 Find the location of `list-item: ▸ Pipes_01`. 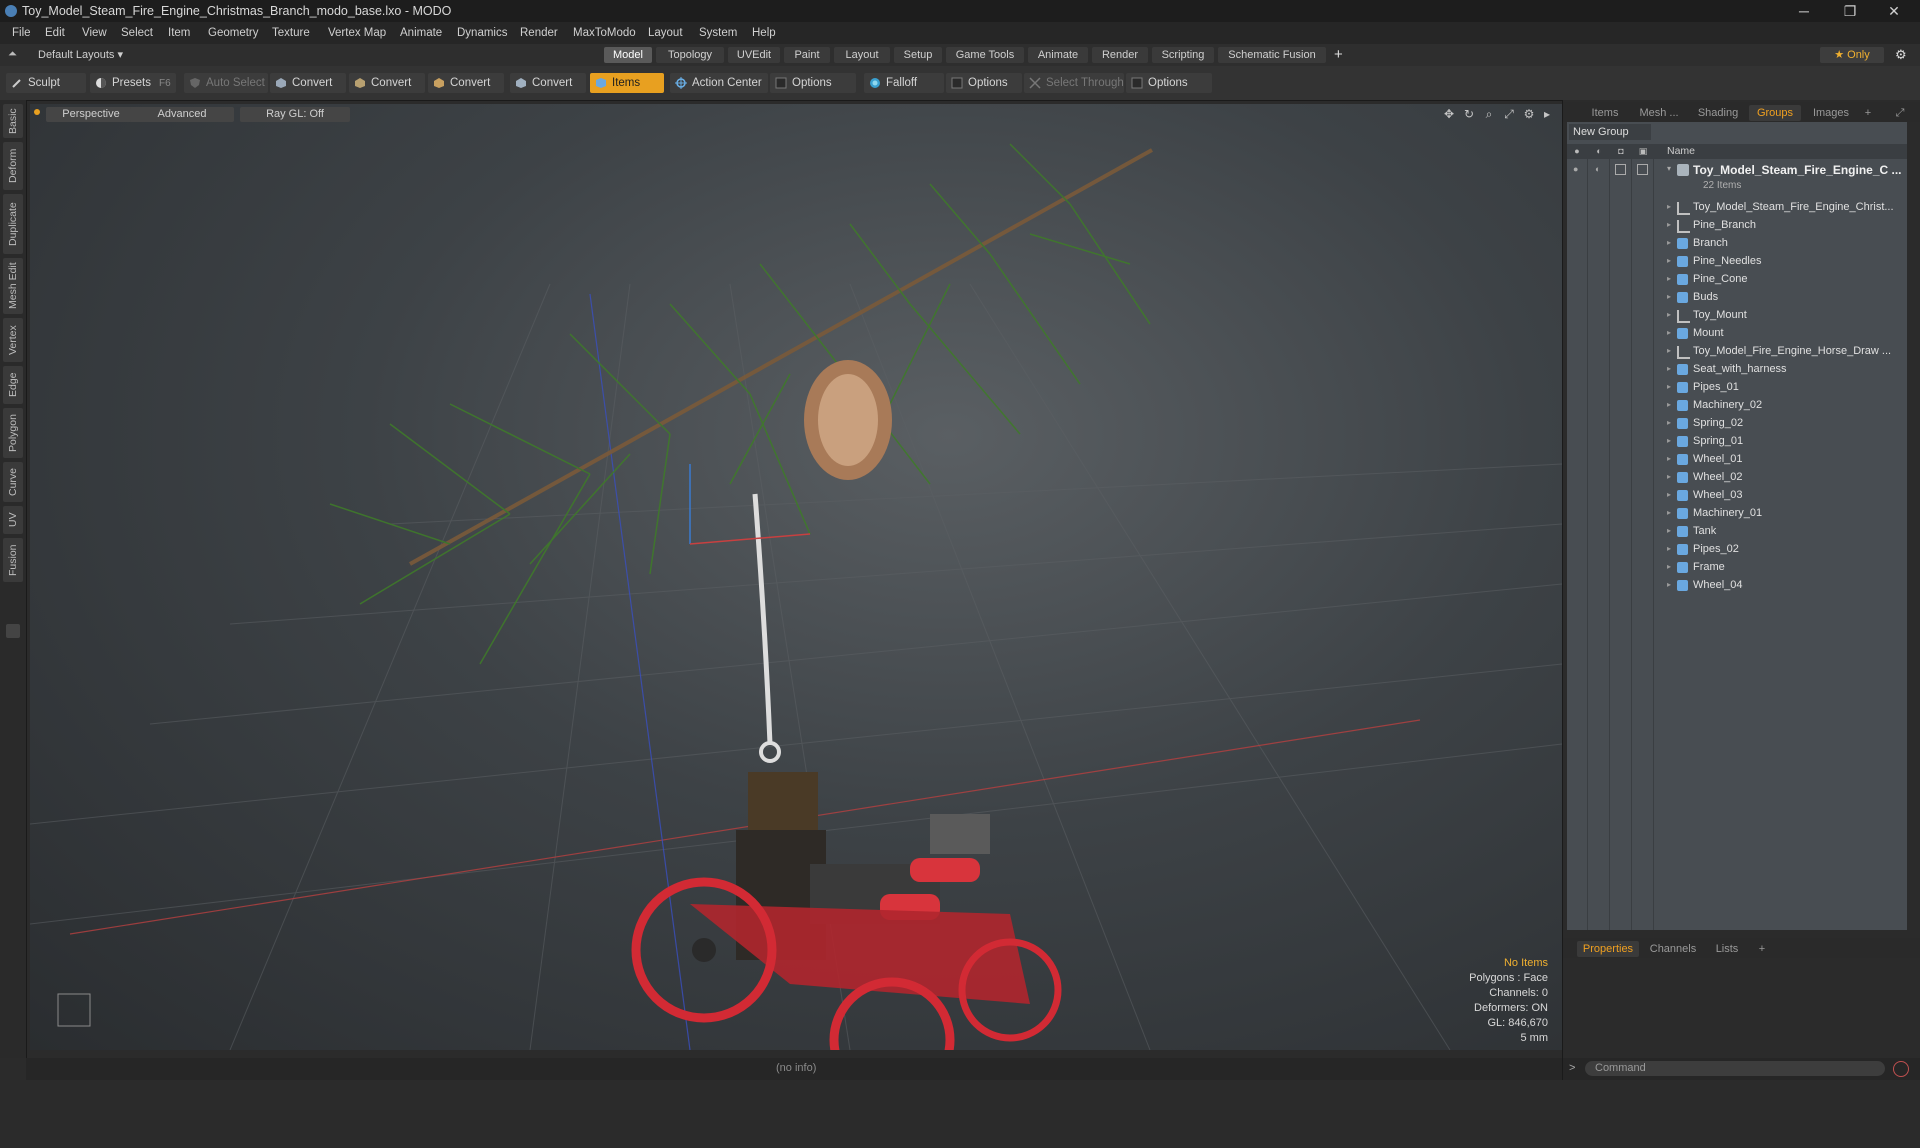

list-item: ▸ Pipes_01 is located at coordinates (1785, 387).